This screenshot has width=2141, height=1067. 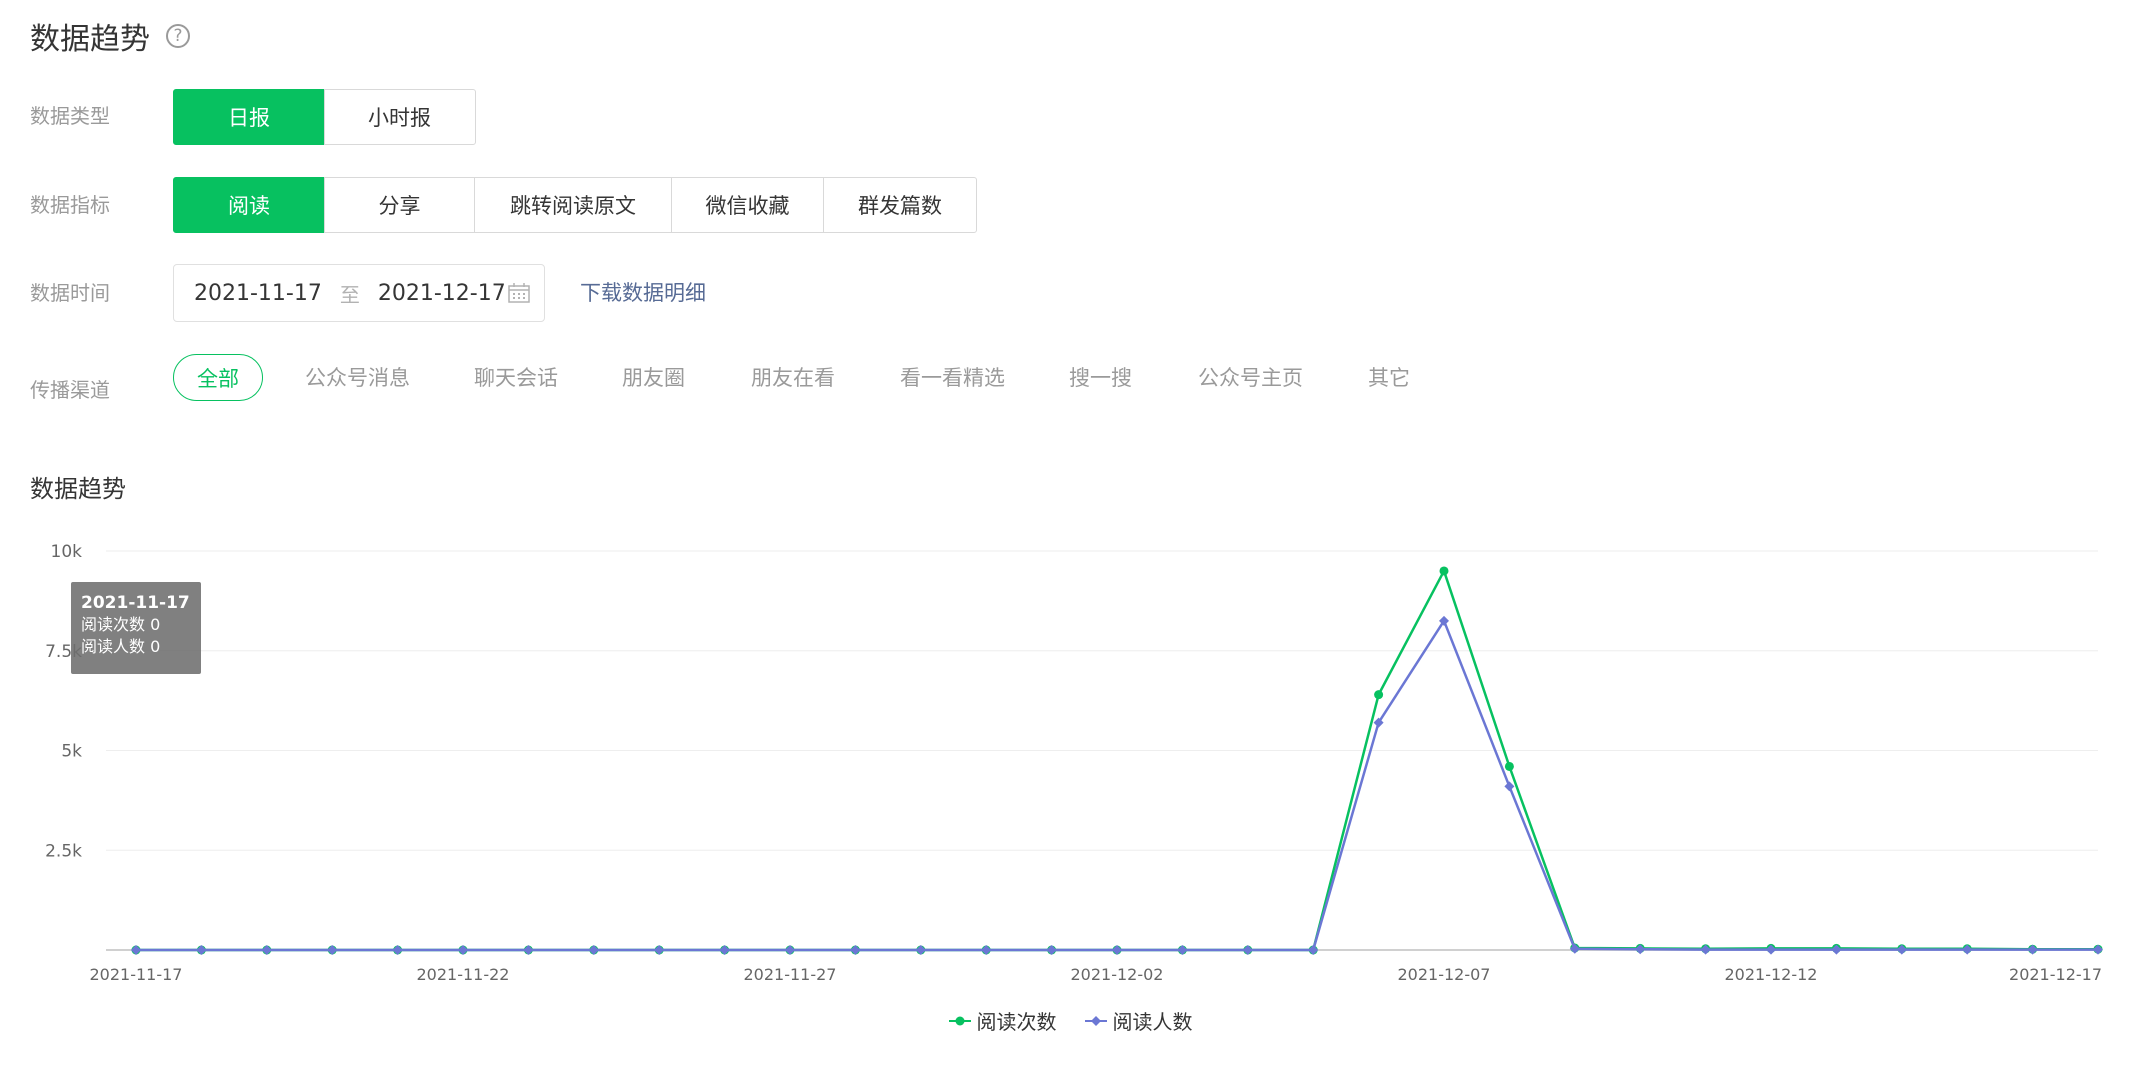 I want to click on channel-other-tab: 其它, so click(x=1389, y=377).